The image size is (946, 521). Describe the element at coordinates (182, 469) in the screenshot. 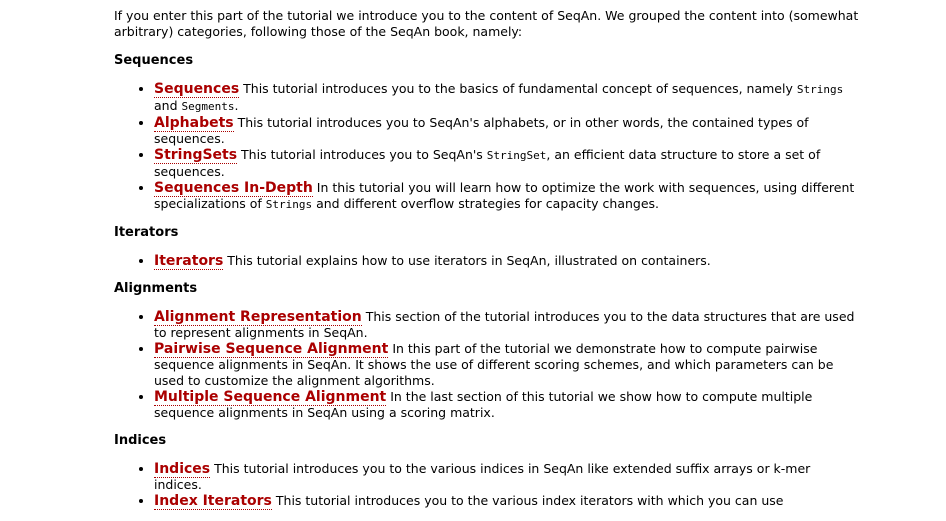

I see `link-indices: Indices` at that location.